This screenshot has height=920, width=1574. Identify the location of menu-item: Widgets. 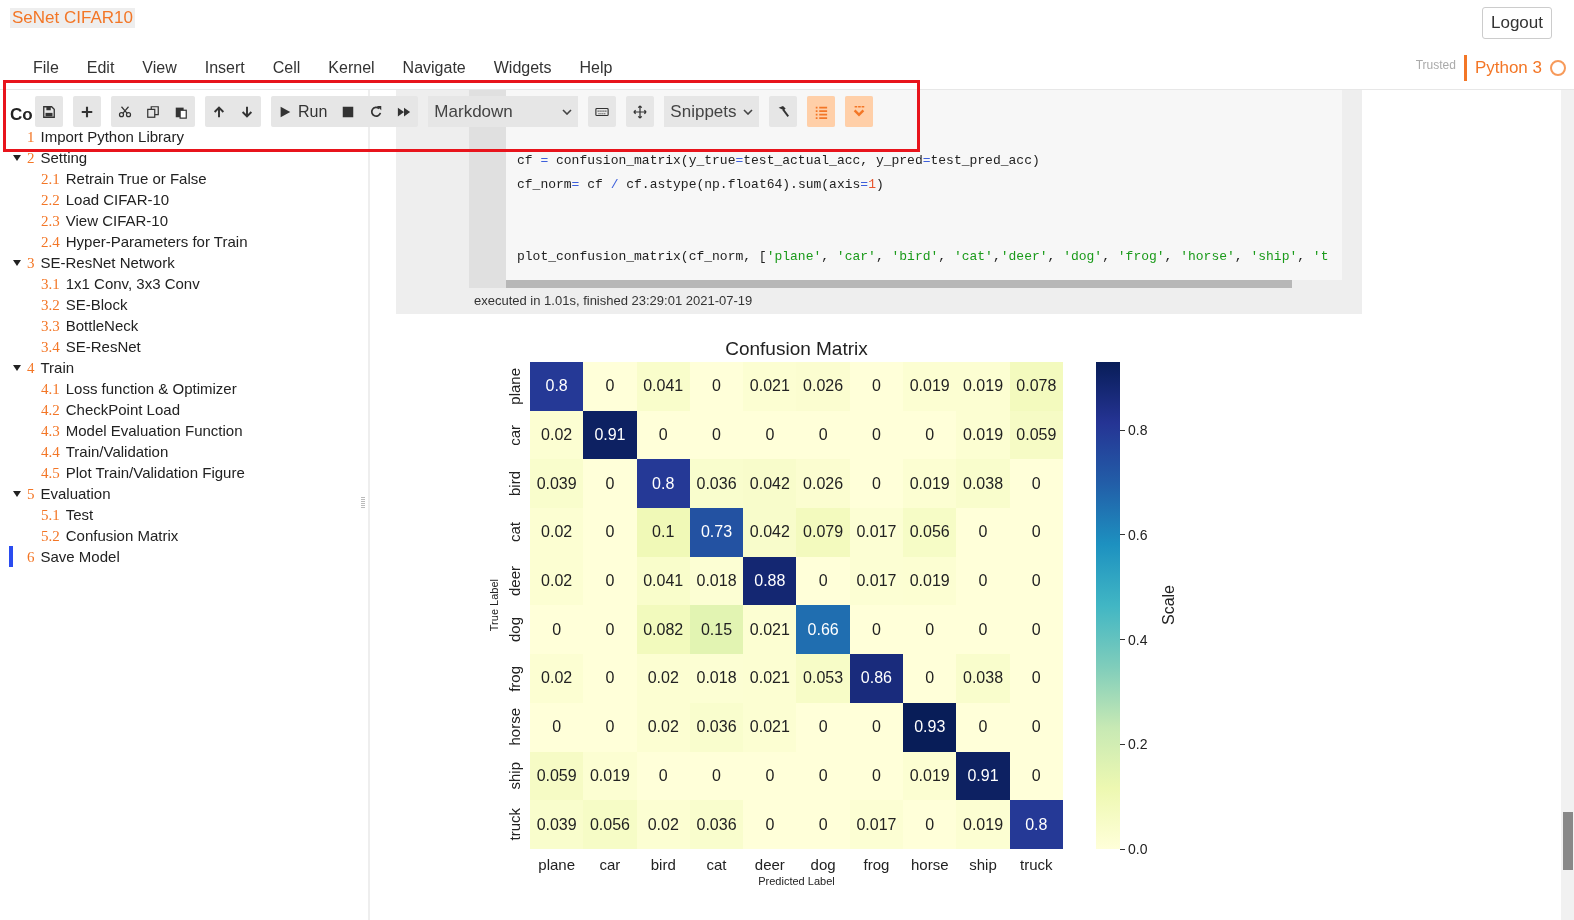
(522, 67).